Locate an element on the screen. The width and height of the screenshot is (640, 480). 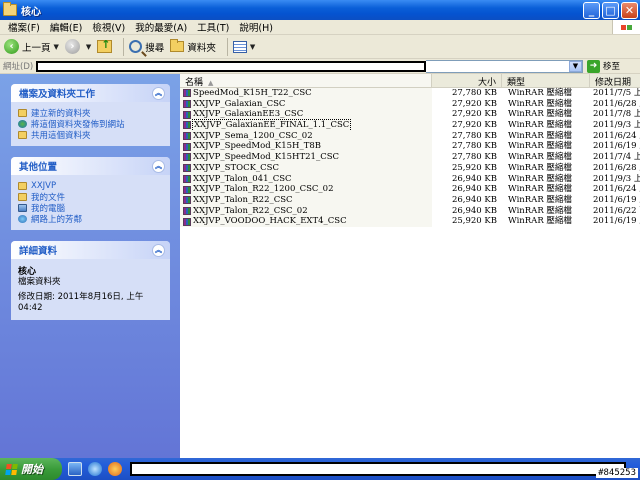
views-button: ▼ is located at coordinates (244, 47).